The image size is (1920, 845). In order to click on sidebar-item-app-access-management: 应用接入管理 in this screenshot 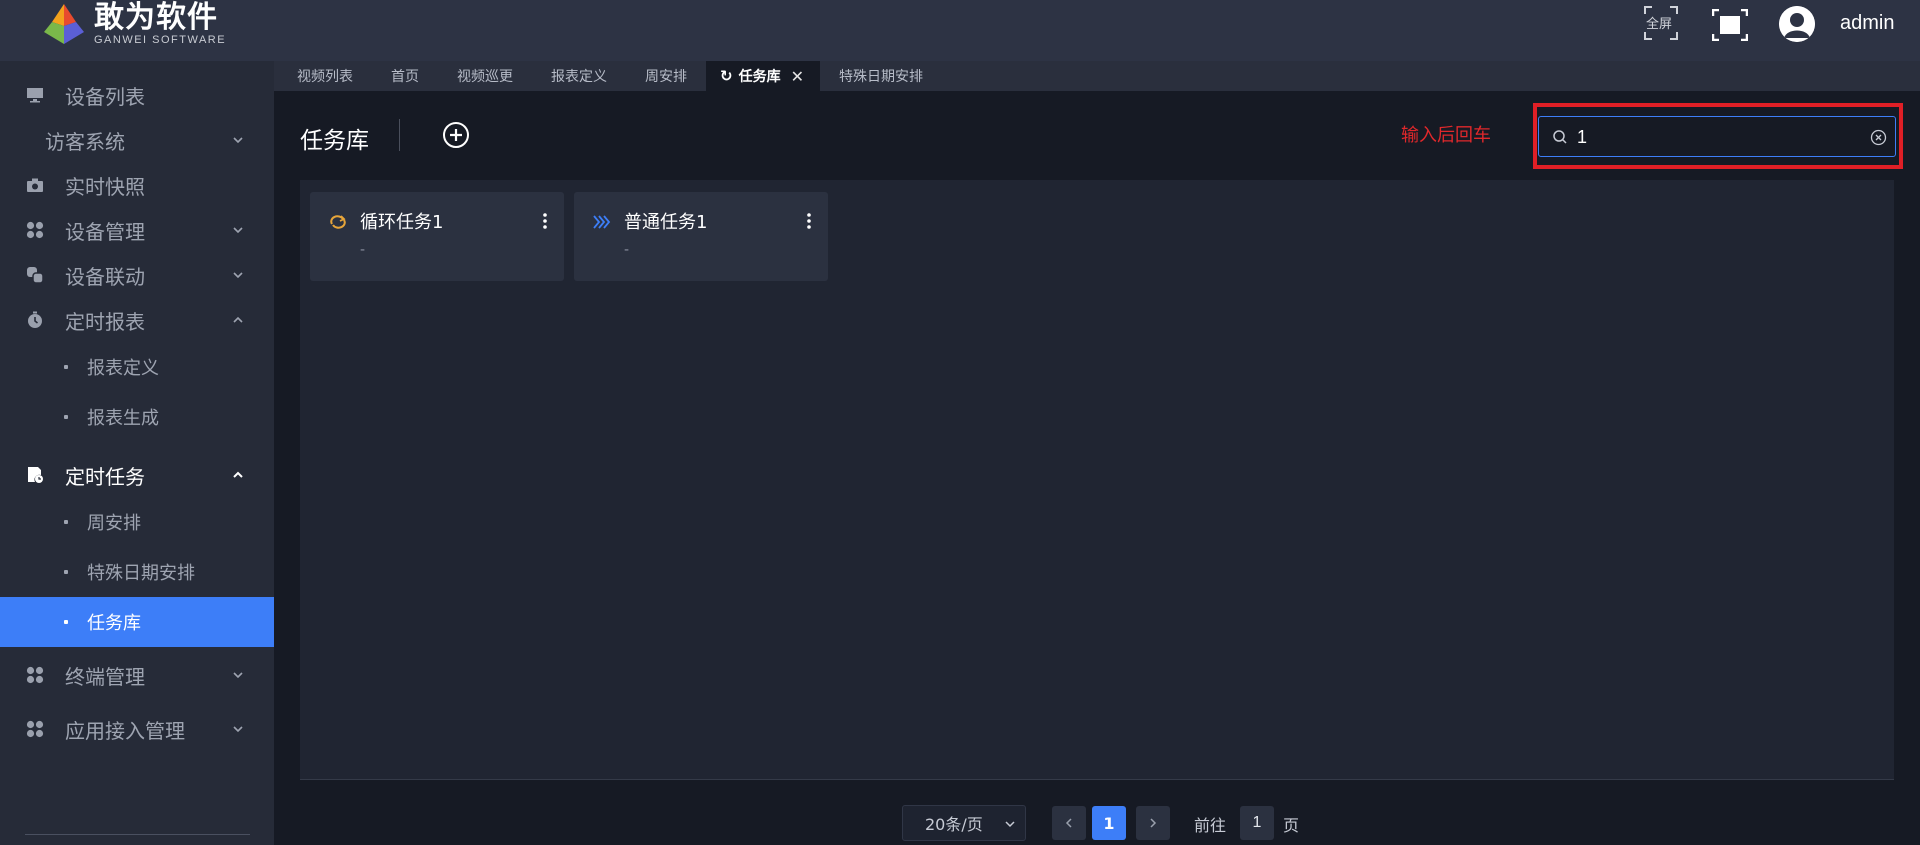, I will do `click(137, 729)`.